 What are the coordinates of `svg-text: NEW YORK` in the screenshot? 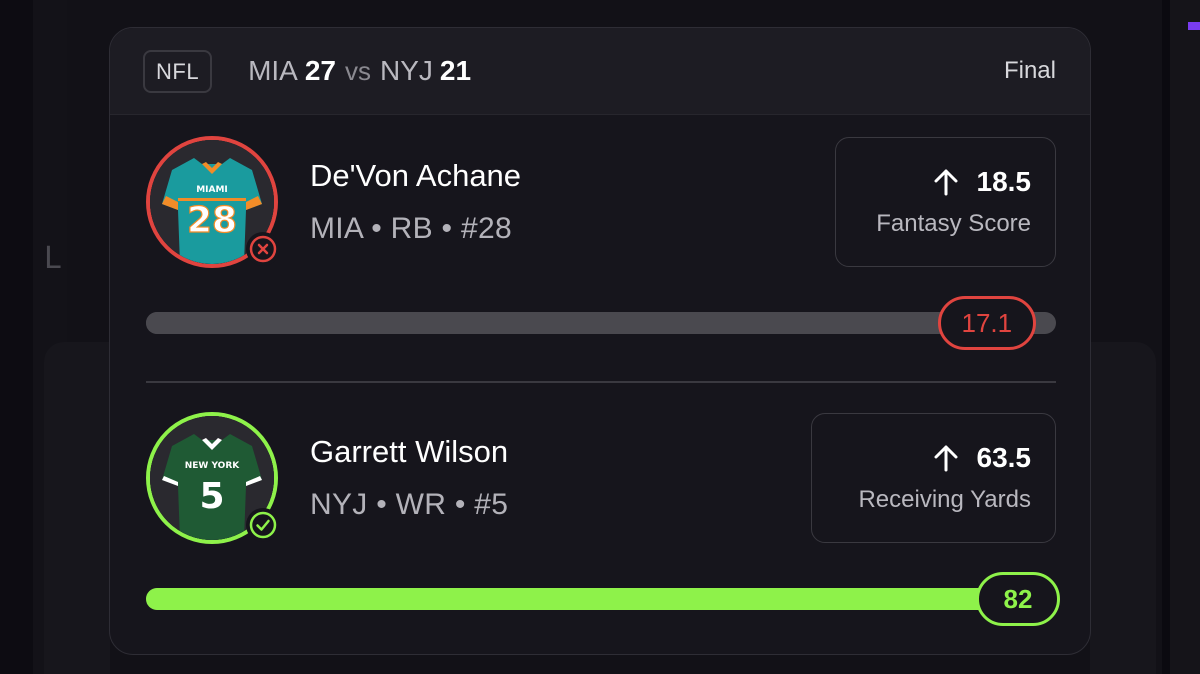 It's located at (213, 466).